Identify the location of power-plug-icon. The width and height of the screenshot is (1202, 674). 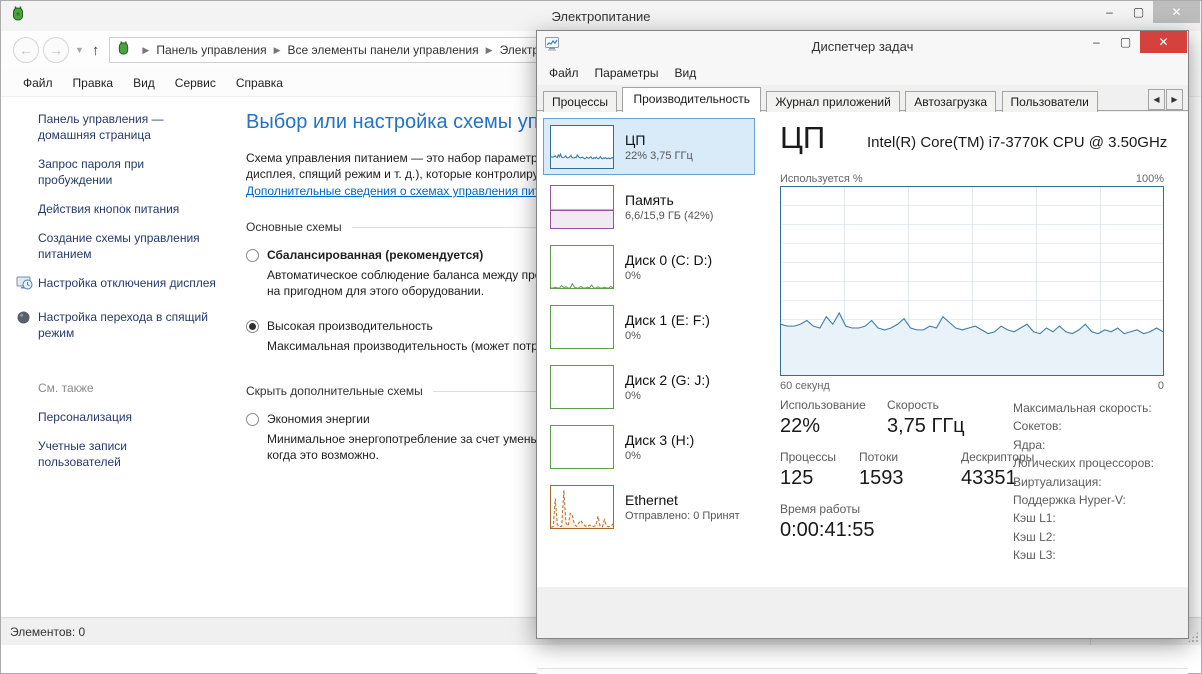
(123, 50).